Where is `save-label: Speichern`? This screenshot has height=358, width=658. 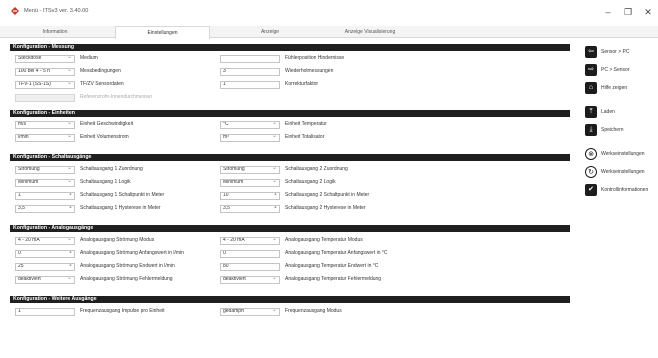 save-label: Speichern is located at coordinates (612, 130).